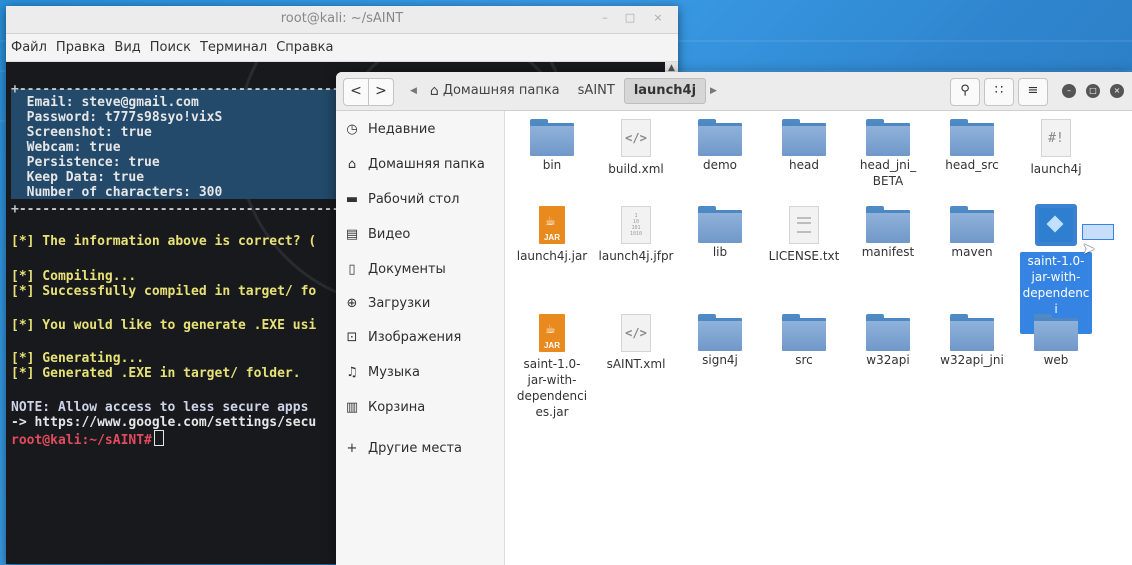 The image size is (1132, 565). Describe the element at coordinates (636, 364) in the screenshot. I see `file-label: sAINT.xml` at that location.